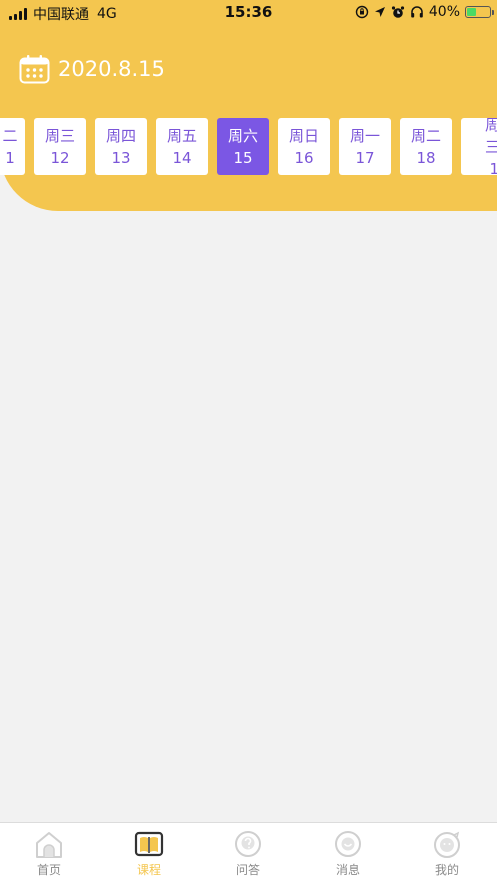 This screenshot has height=883, width=497. I want to click on profile-icon, so click(447, 844).